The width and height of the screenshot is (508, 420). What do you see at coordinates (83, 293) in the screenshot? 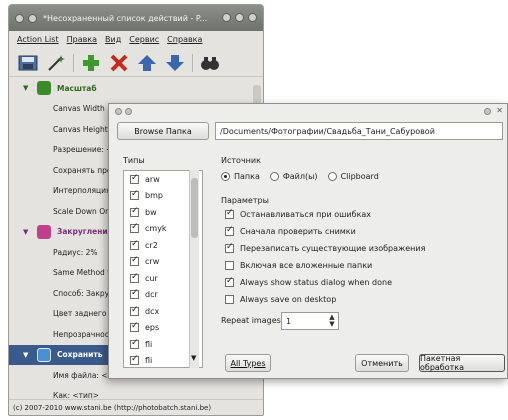
I see `tree-item-label: Способ: Закруг` at bounding box center [83, 293].